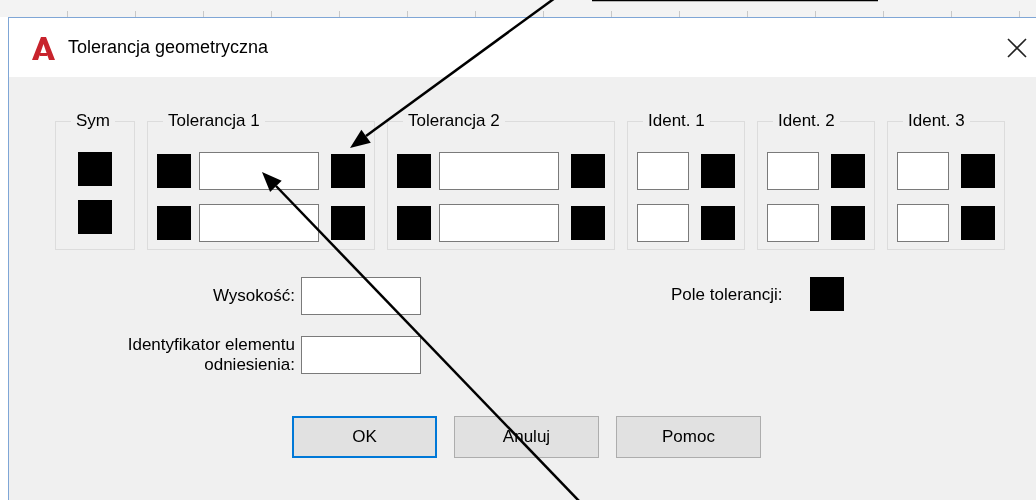 Image resolution: width=1036 pixels, height=500 pixels. What do you see at coordinates (454, 121) in the screenshot?
I see `group-label: Tolerancja 2` at bounding box center [454, 121].